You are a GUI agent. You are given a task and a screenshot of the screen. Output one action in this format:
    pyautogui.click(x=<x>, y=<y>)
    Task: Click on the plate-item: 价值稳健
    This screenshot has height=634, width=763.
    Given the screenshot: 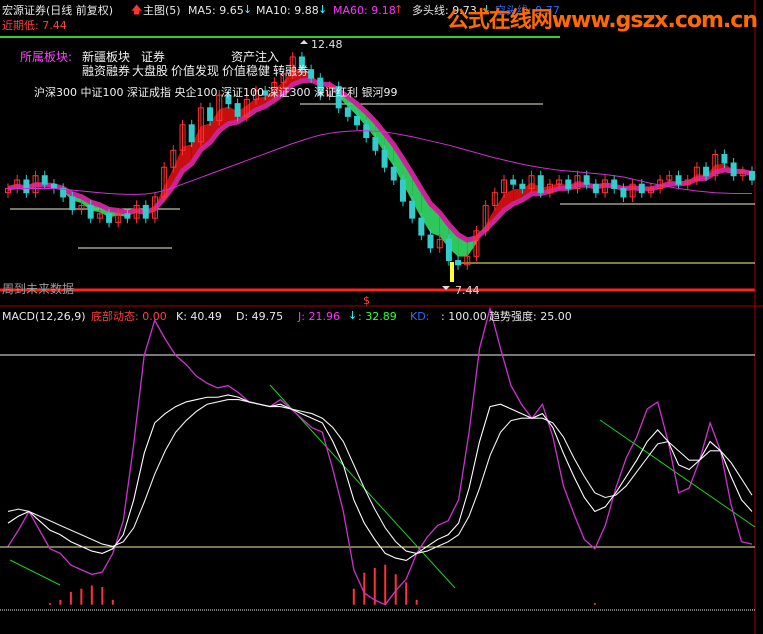 What is the action you would take?
    pyautogui.click(x=246, y=71)
    